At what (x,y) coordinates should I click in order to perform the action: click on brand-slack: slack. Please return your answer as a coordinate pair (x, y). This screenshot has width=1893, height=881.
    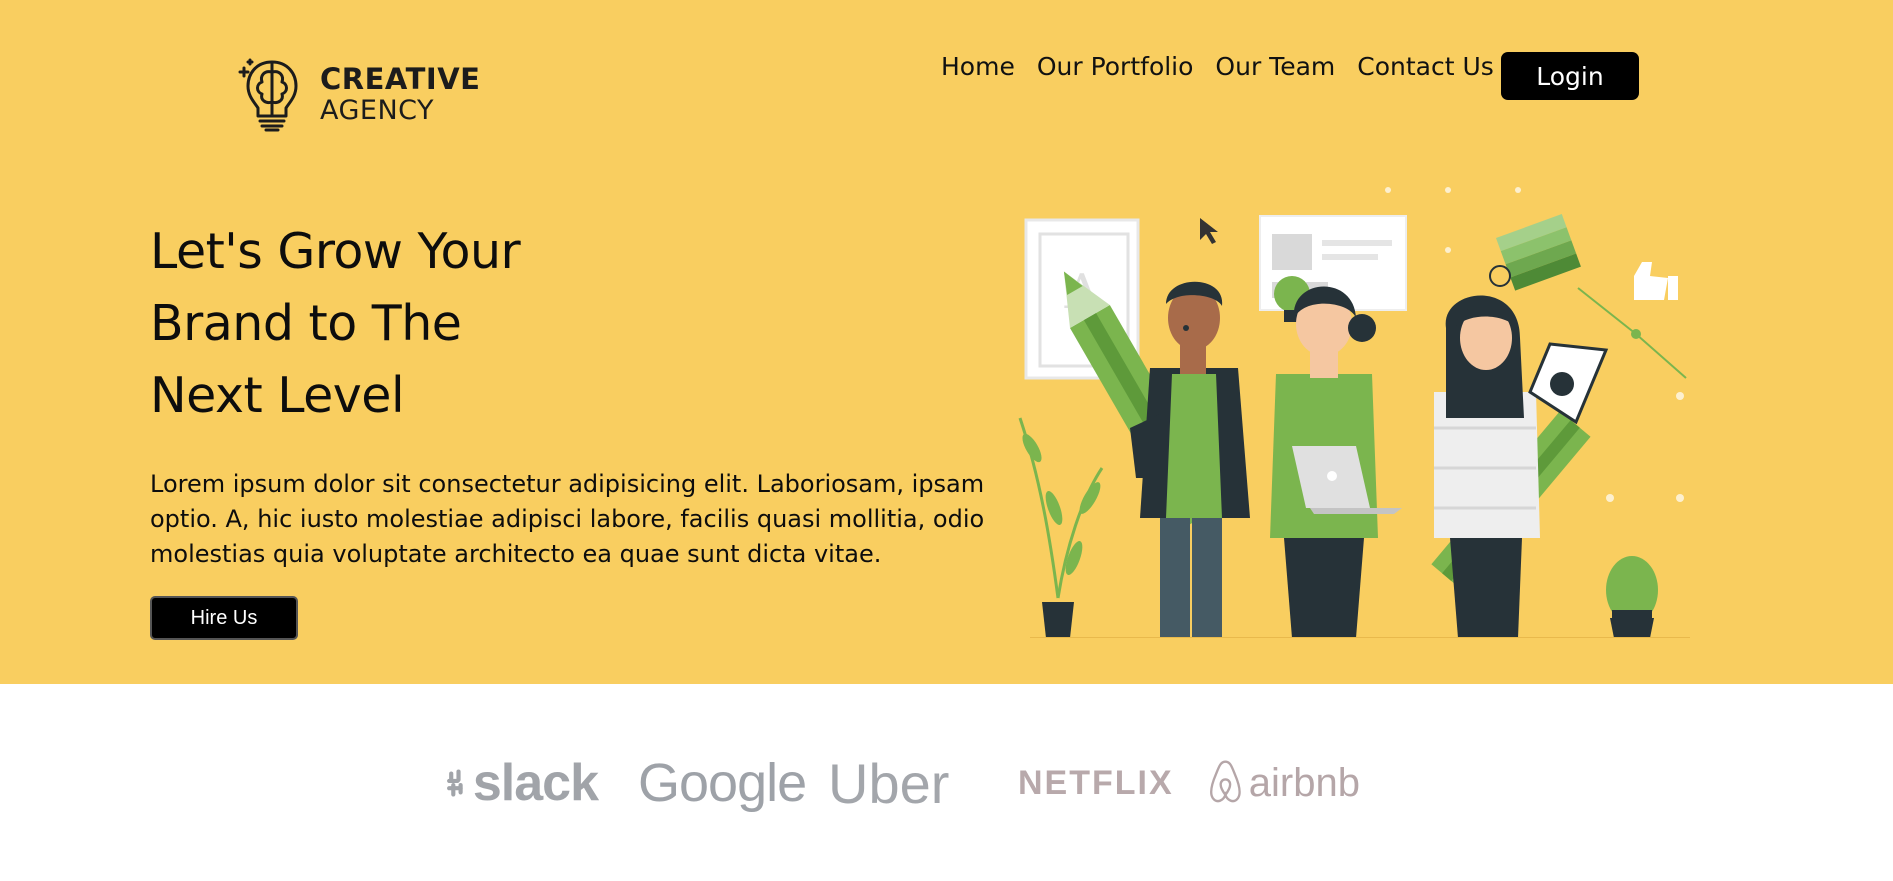
    Looking at the image, I should click on (522, 783).